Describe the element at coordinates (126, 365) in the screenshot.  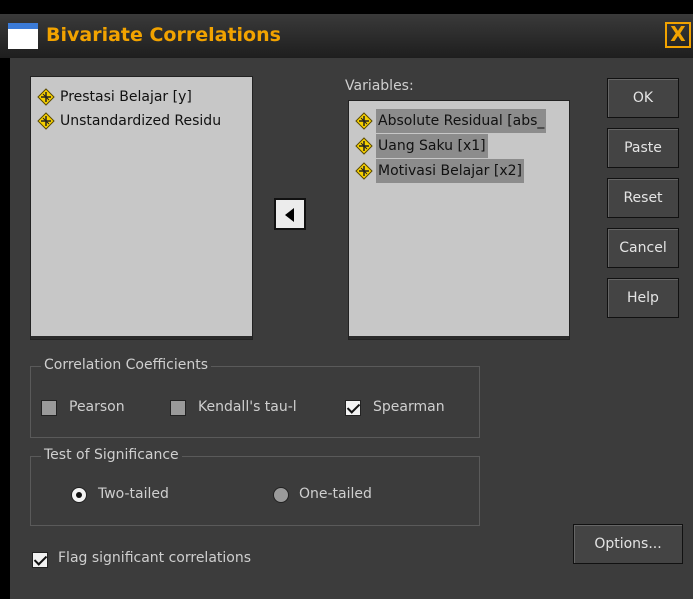
I see `correlation-coefficients-title: Correlation Coefficients` at that location.